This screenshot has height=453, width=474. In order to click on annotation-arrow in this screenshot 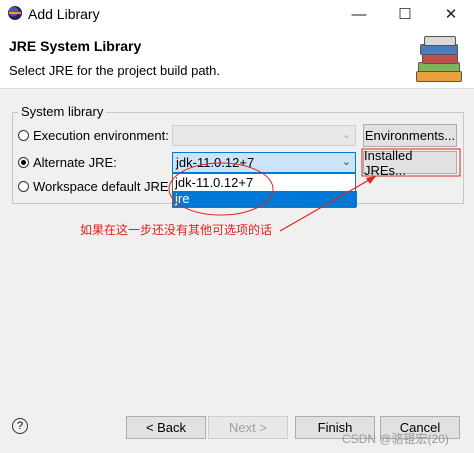, I will do `click(328, 203)`.